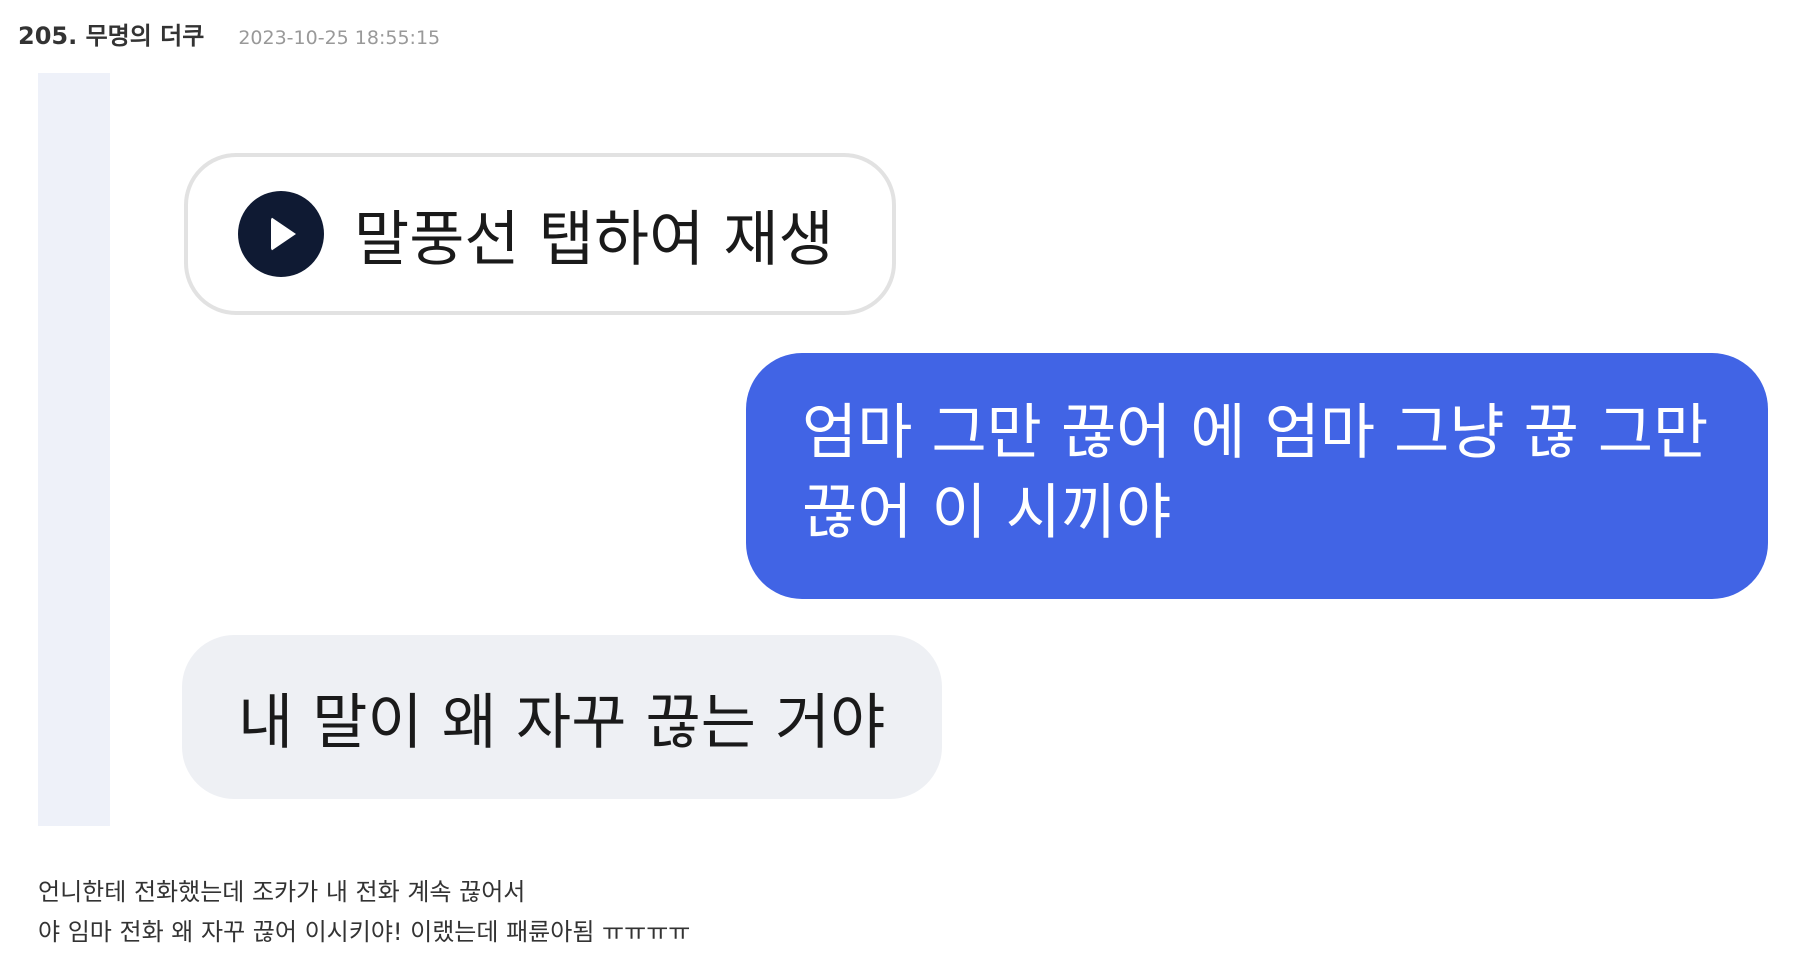  Describe the element at coordinates (364, 932) in the screenshot. I see `post-body-line-2: 야 임마 전화 왜 자꾸 끊어 이시키야! 이랬는데 패륜아됨 ㅠㅠㅠㅠ` at that location.